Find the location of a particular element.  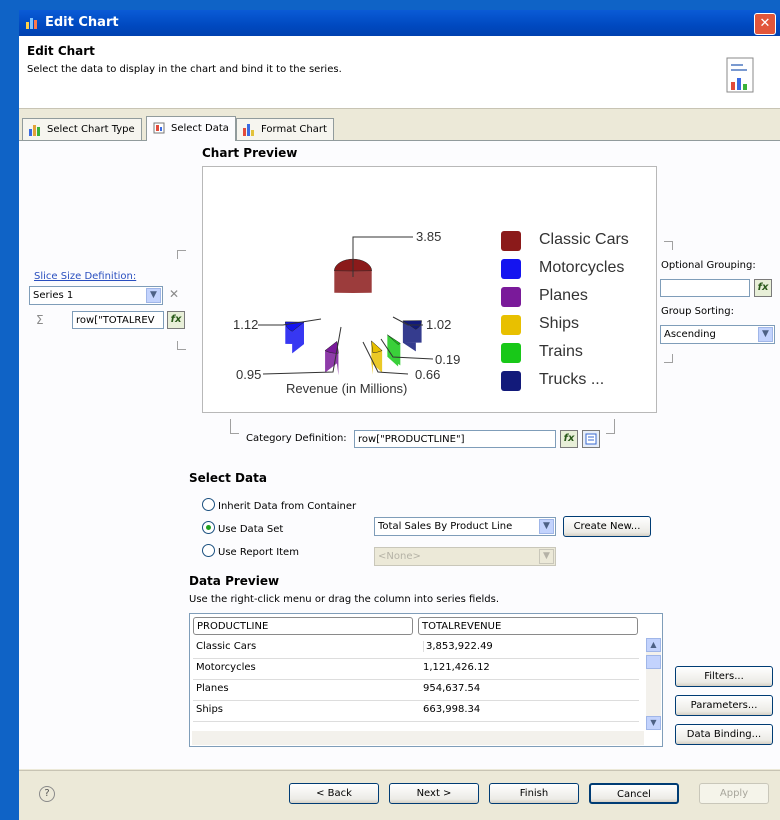

footer-separator is located at coordinates (399, 770).